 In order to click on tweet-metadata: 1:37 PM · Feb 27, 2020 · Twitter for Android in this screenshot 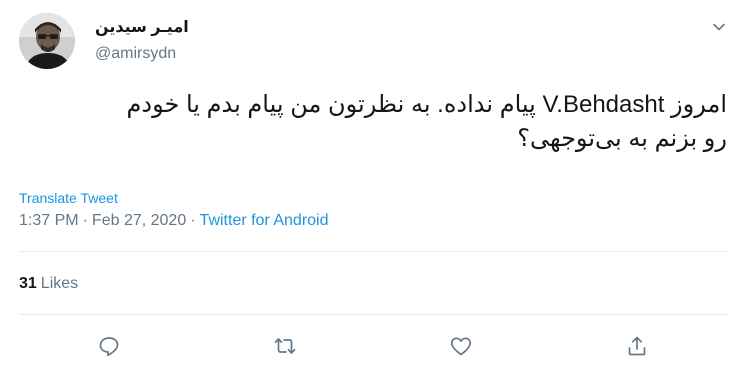, I will do `click(174, 221)`.